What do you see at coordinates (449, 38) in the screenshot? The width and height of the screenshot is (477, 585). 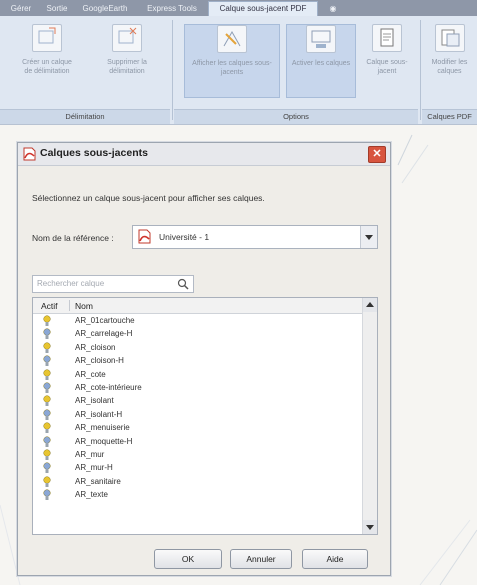 I see `layers-modify-icon` at bounding box center [449, 38].